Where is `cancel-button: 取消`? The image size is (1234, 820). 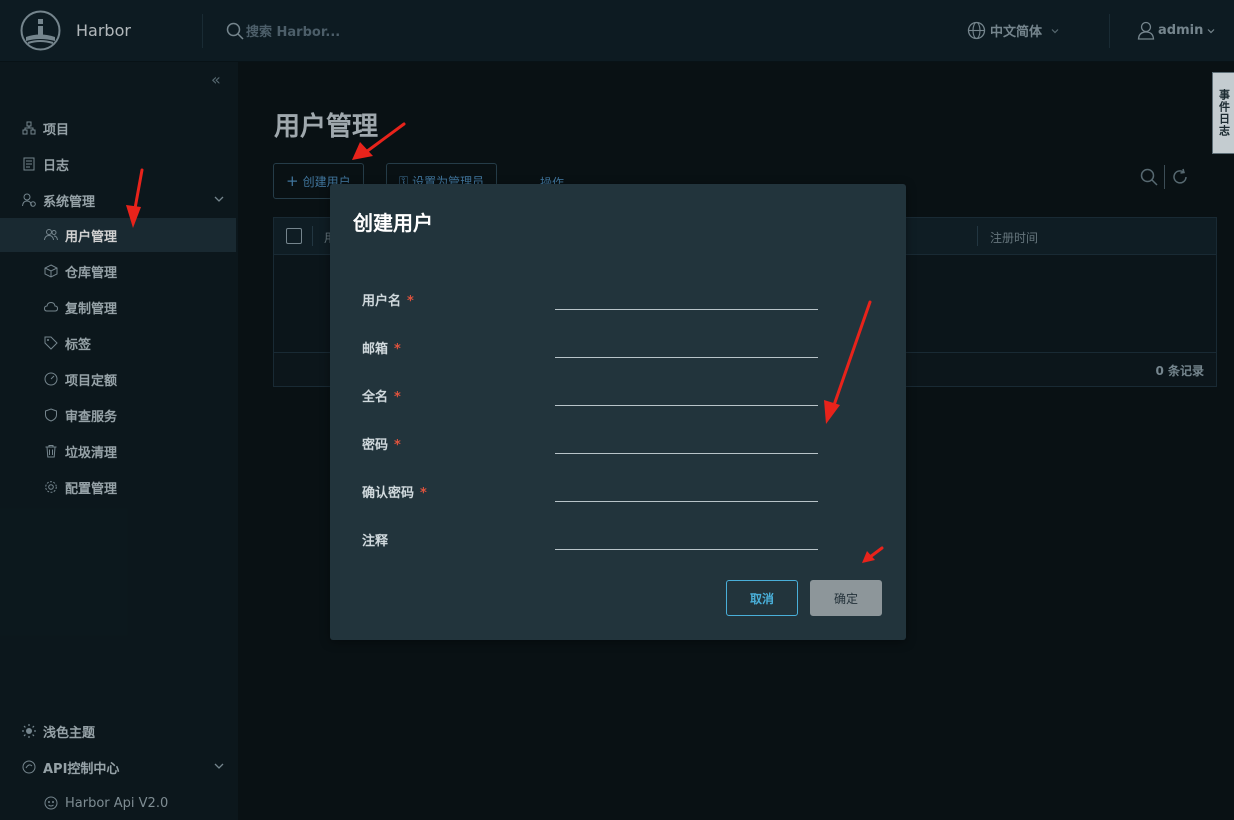 cancel-button: 取消 is located at coordinates (762, 598).